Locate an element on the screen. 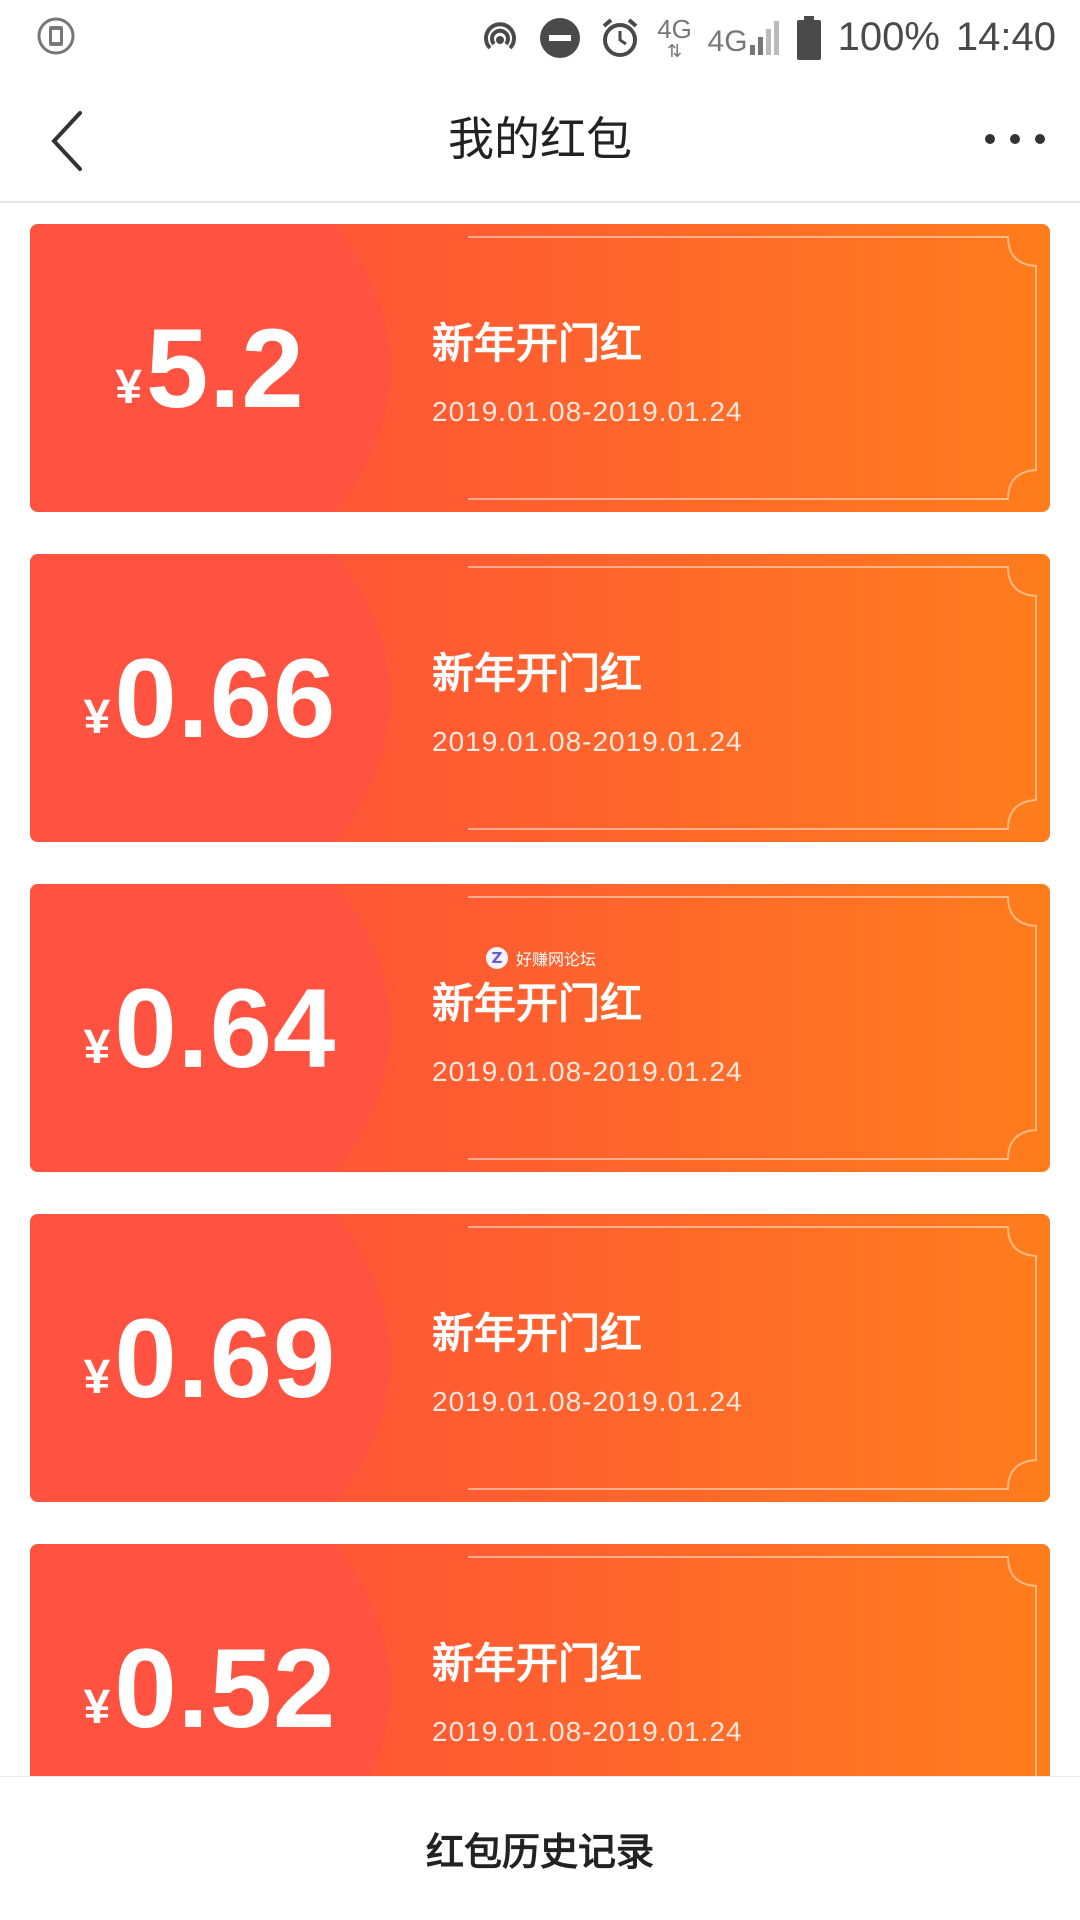  history-button: 红包历史记录 is located at coordinates (540, 1848).